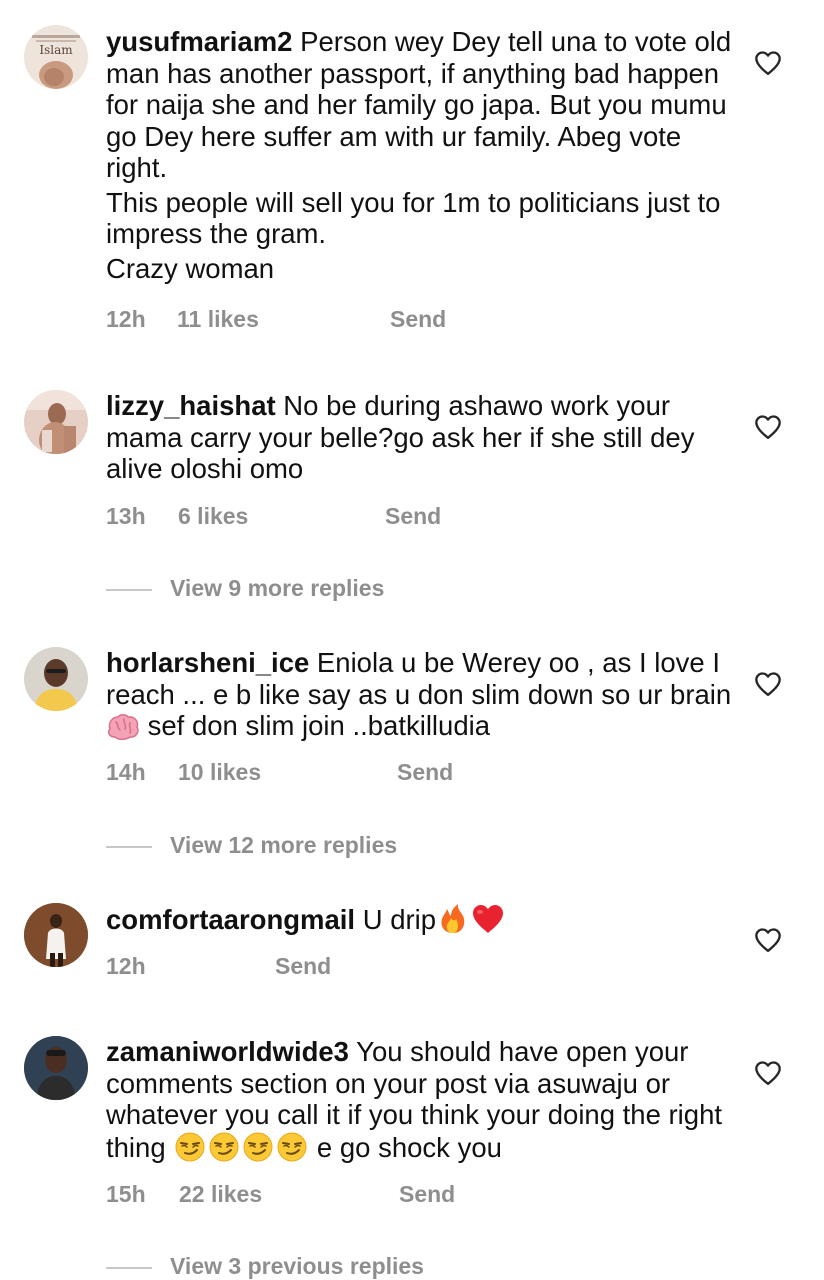 This screenshot has width=824, height=1280. What do you see at coordinates (126, 772) in the screenshot?
I see `comment-time: 14h` at bounding box center [126, 772].